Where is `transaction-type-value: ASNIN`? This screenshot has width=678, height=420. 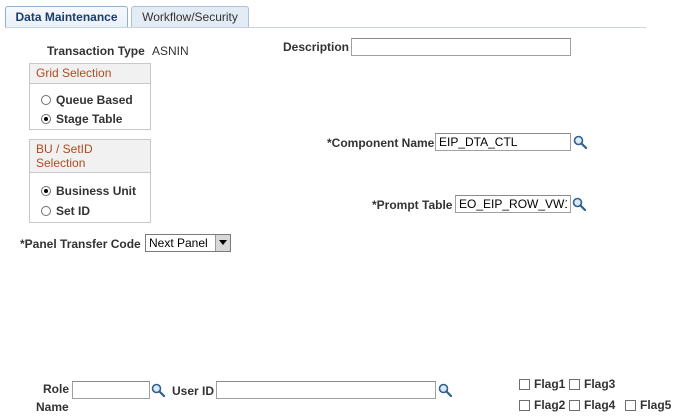 transaction-type-value: ASNIN is located at coordinates (170, 51).